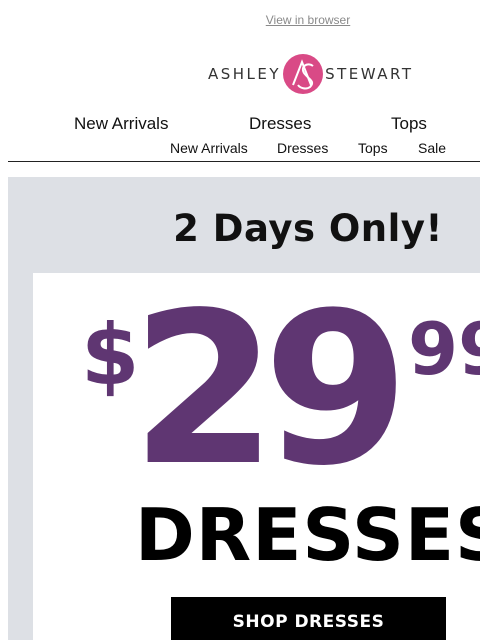 The width and height of the screenshot is (480, 640). I want to click on nav-primary-tops: Tops, so click(409, 124).